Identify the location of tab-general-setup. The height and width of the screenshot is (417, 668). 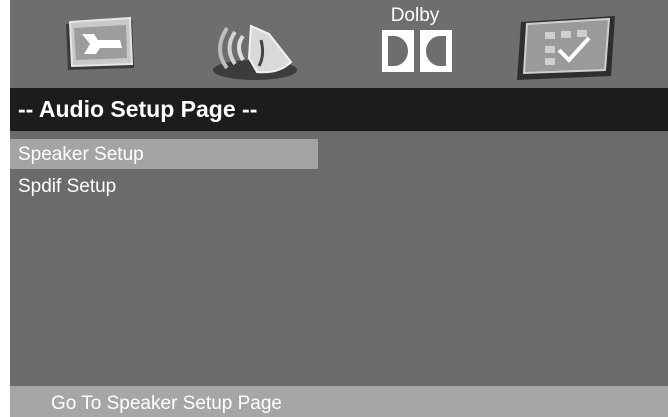
(105, 44).